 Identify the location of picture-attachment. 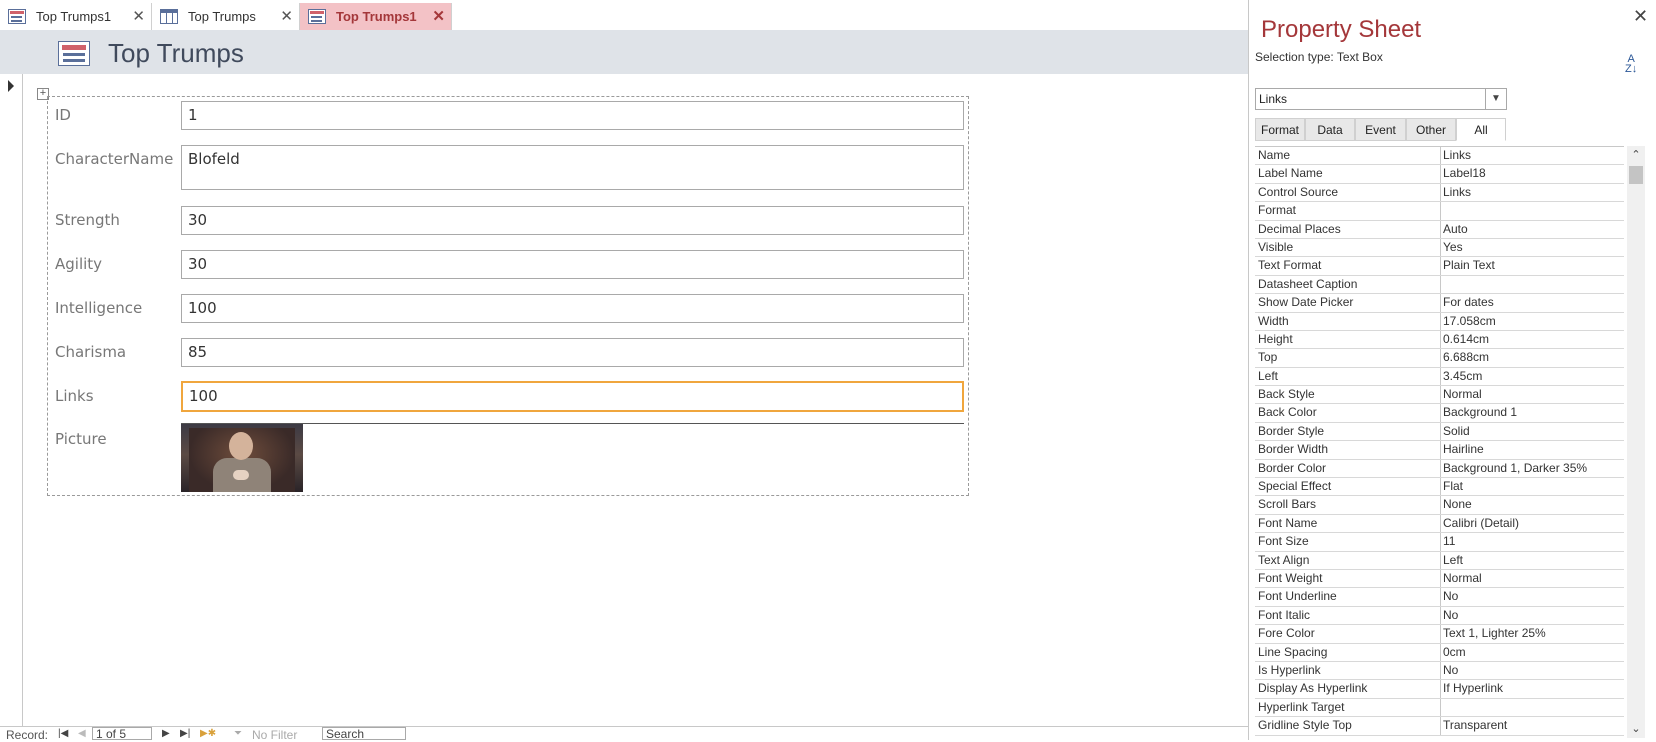
(242, 458).